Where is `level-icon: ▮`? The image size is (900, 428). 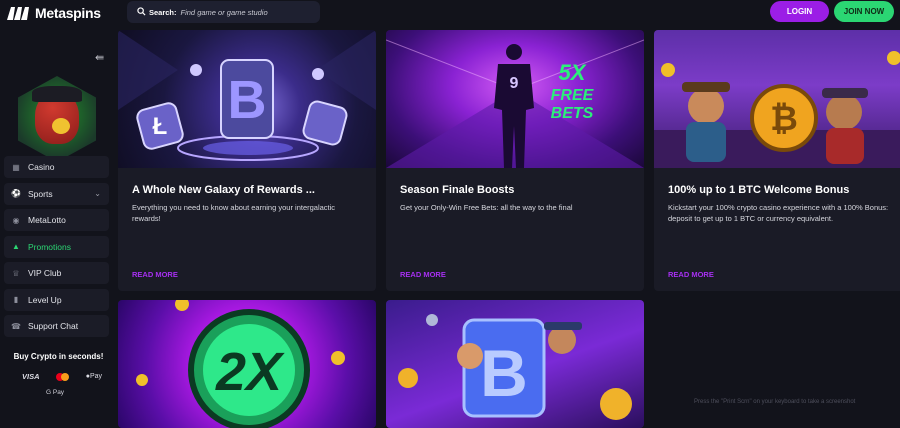 level-icon: ▮ is located at coordinates (16, 299).